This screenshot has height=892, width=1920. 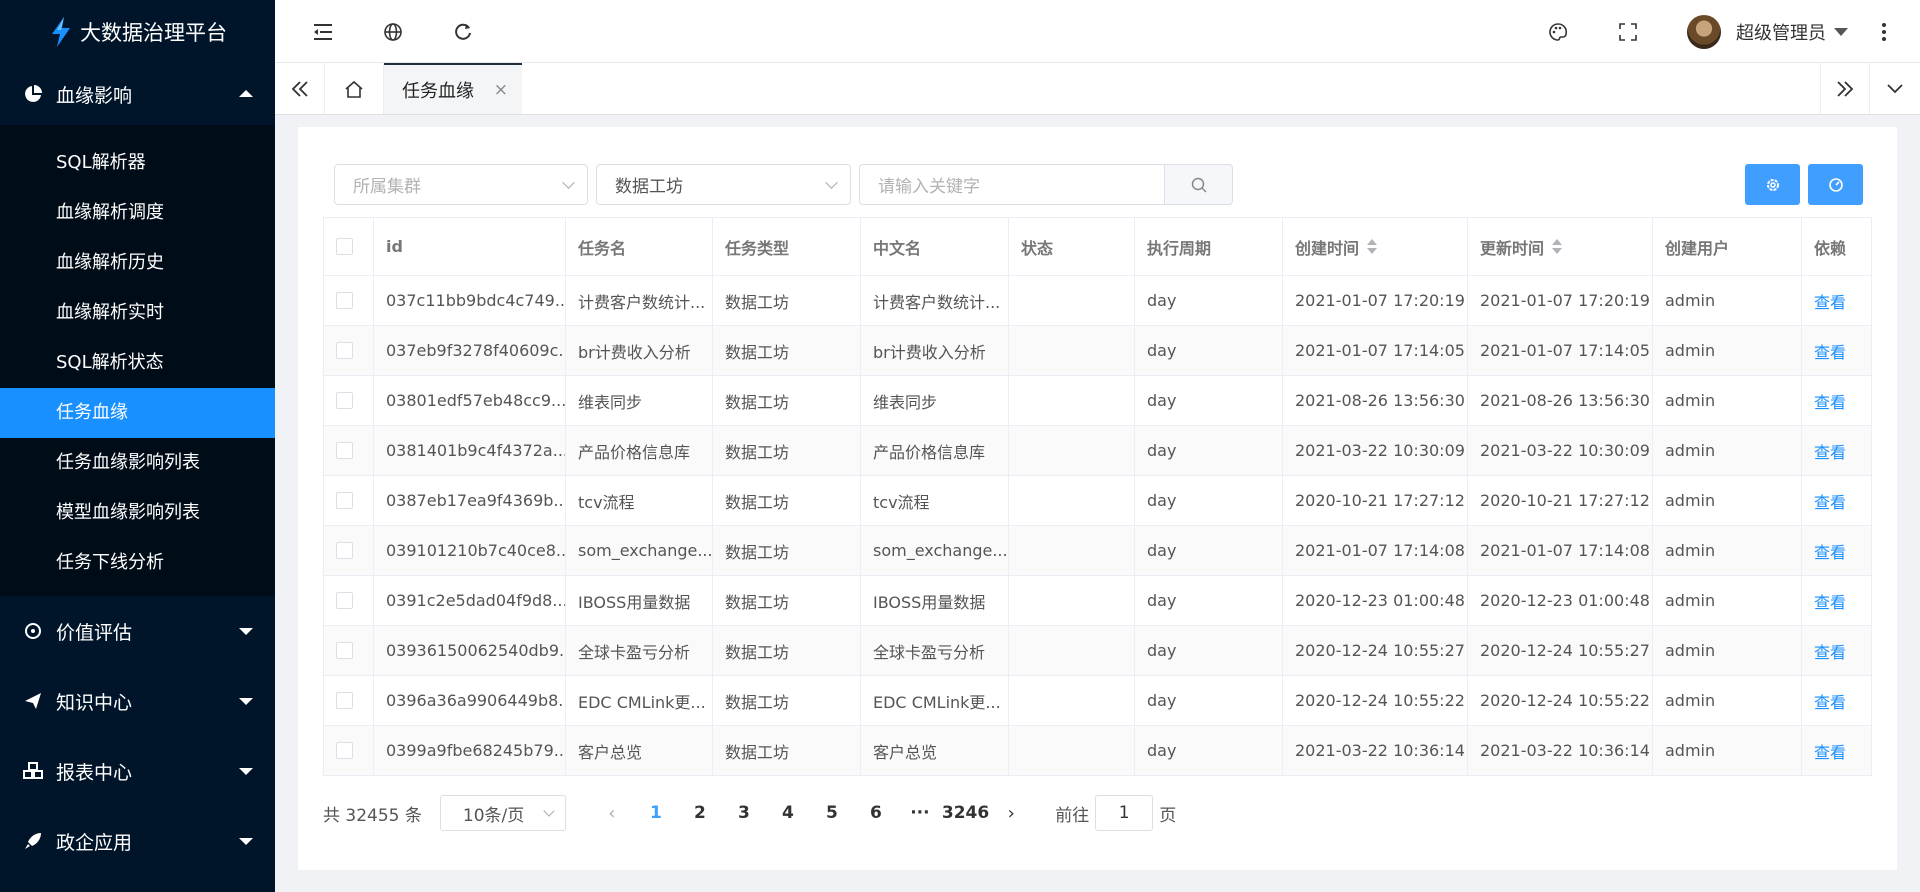 I want to click on sidebar-group-enterprise: 政企应用, so click(x=137, y=841).